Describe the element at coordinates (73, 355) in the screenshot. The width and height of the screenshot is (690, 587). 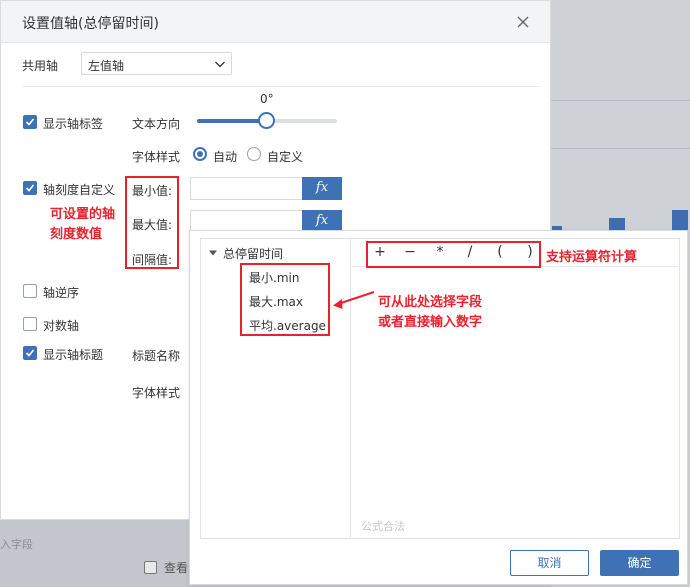
I see `show-axis-title-label: 显示轴标题` at that location.